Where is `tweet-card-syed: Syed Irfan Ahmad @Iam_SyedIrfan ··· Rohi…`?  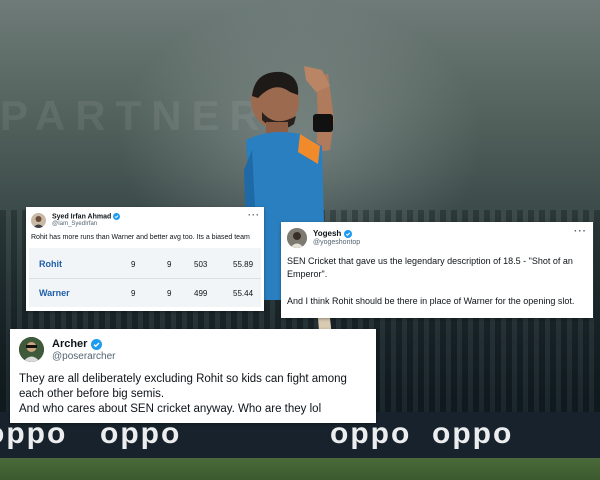
tweet-card-syed: Syed Irfan Ahmad @Iam_SyedIrfan ··· Rohi… is located at coordinates (145, 259).